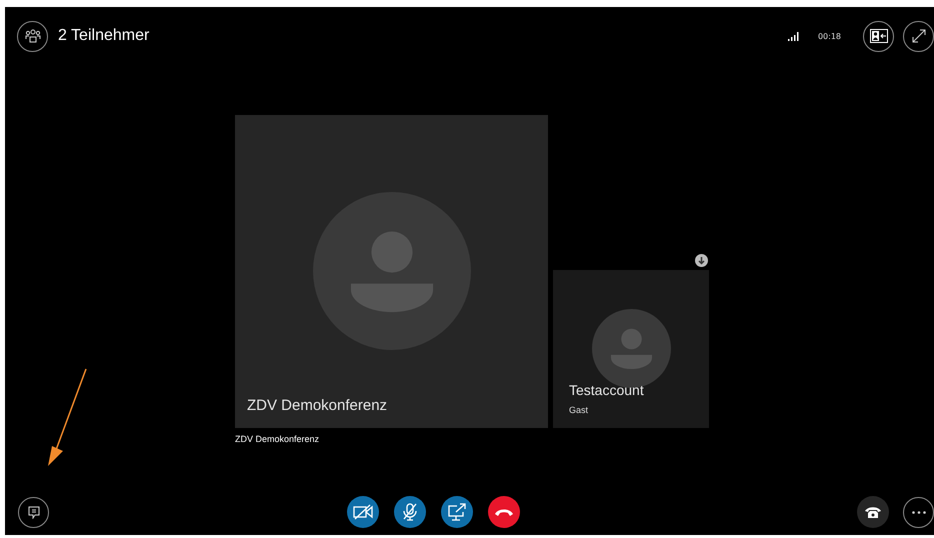 This screenshot has width=934, height=538. I want to click on mic-button, so click(410, 512).